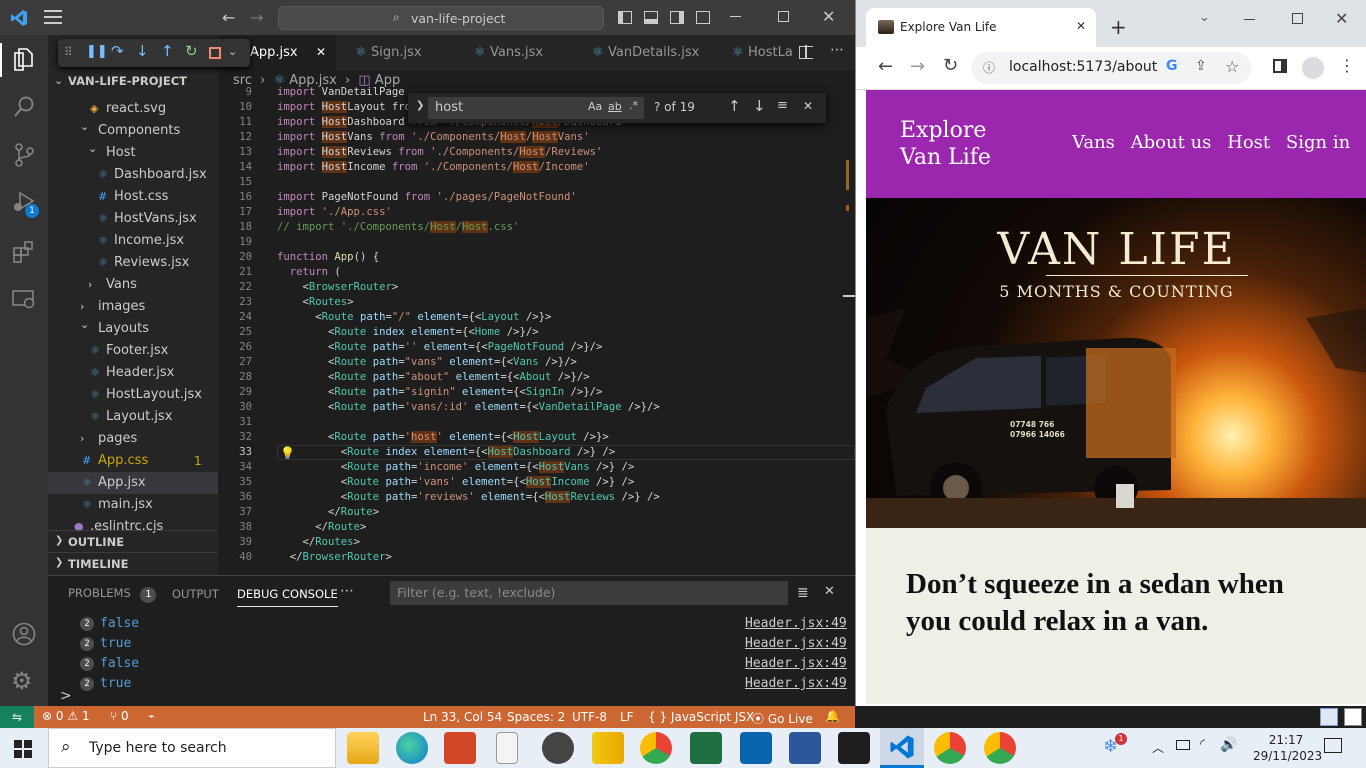  I want to click on tab-problems: PROBLEMS 1, so click(112, 594).